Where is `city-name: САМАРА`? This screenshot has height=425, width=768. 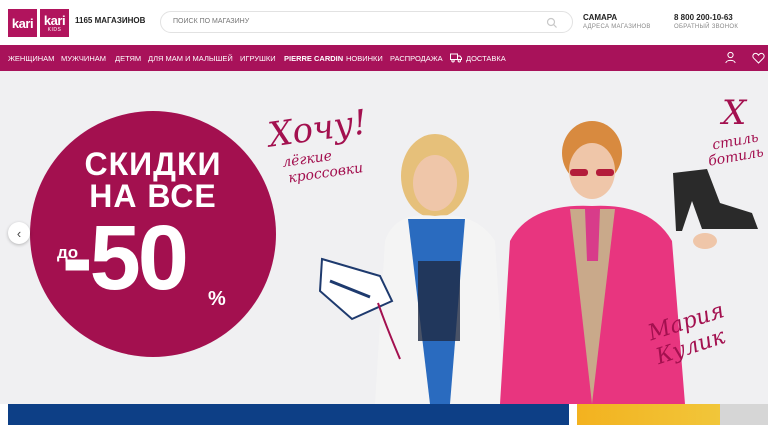 city-name: САМАРА is located at coordinates (617, 17).